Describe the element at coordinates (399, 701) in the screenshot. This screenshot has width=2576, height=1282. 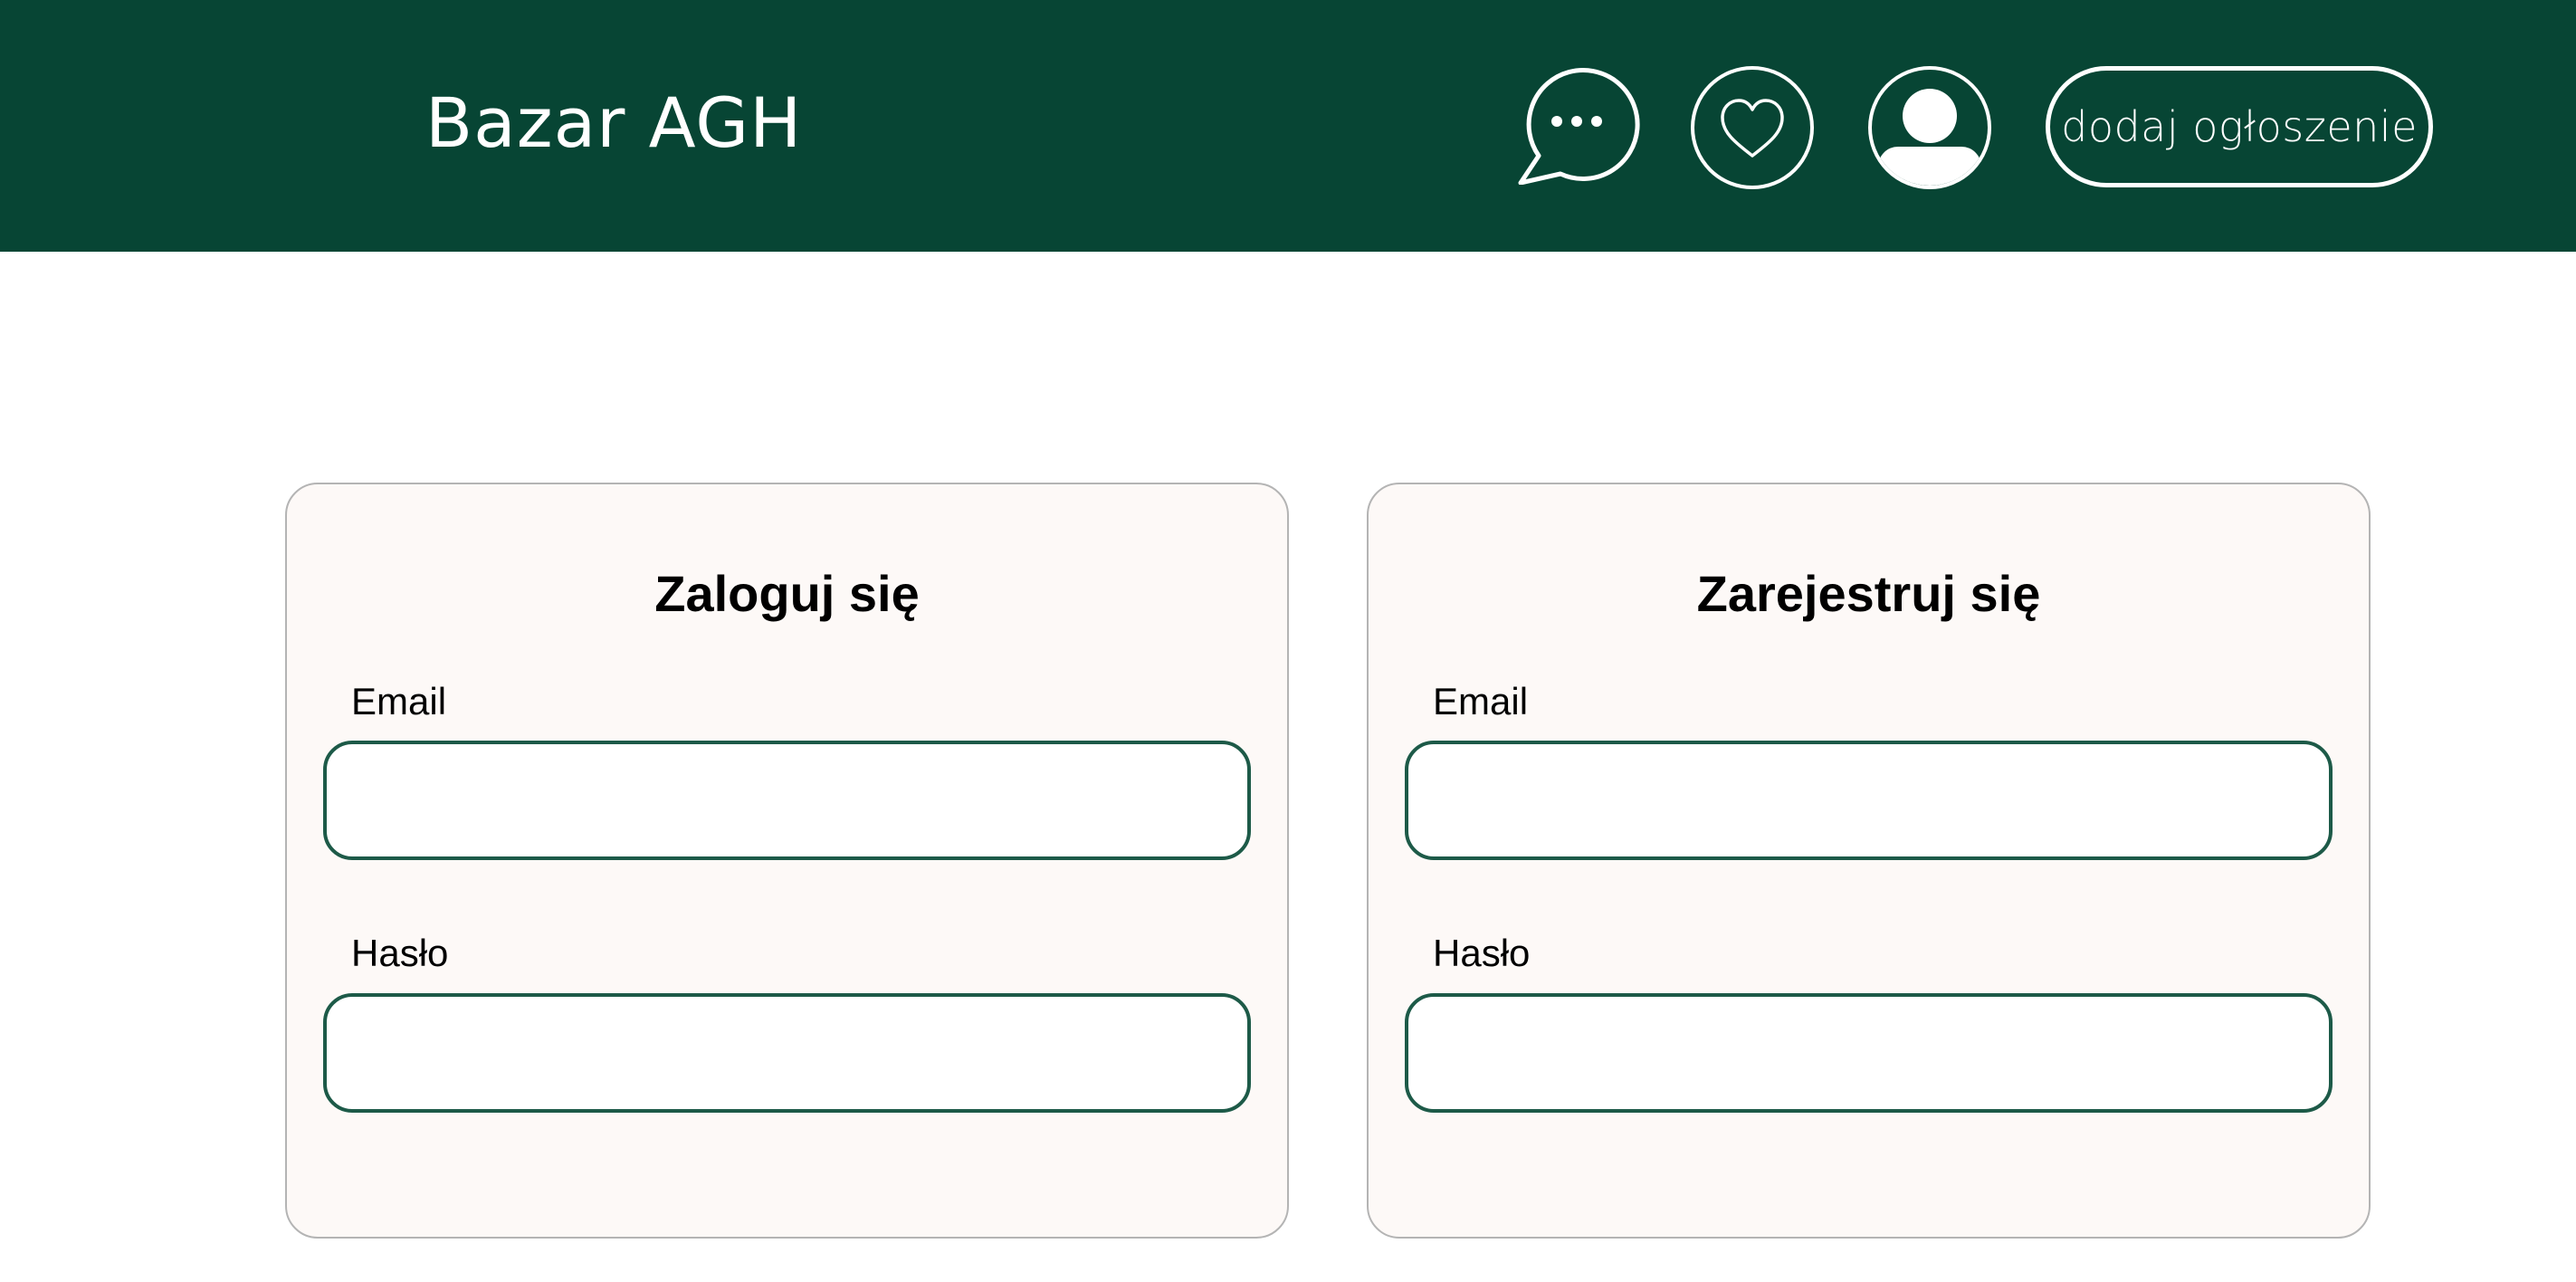
I see `login-email-label: Email` at that location.